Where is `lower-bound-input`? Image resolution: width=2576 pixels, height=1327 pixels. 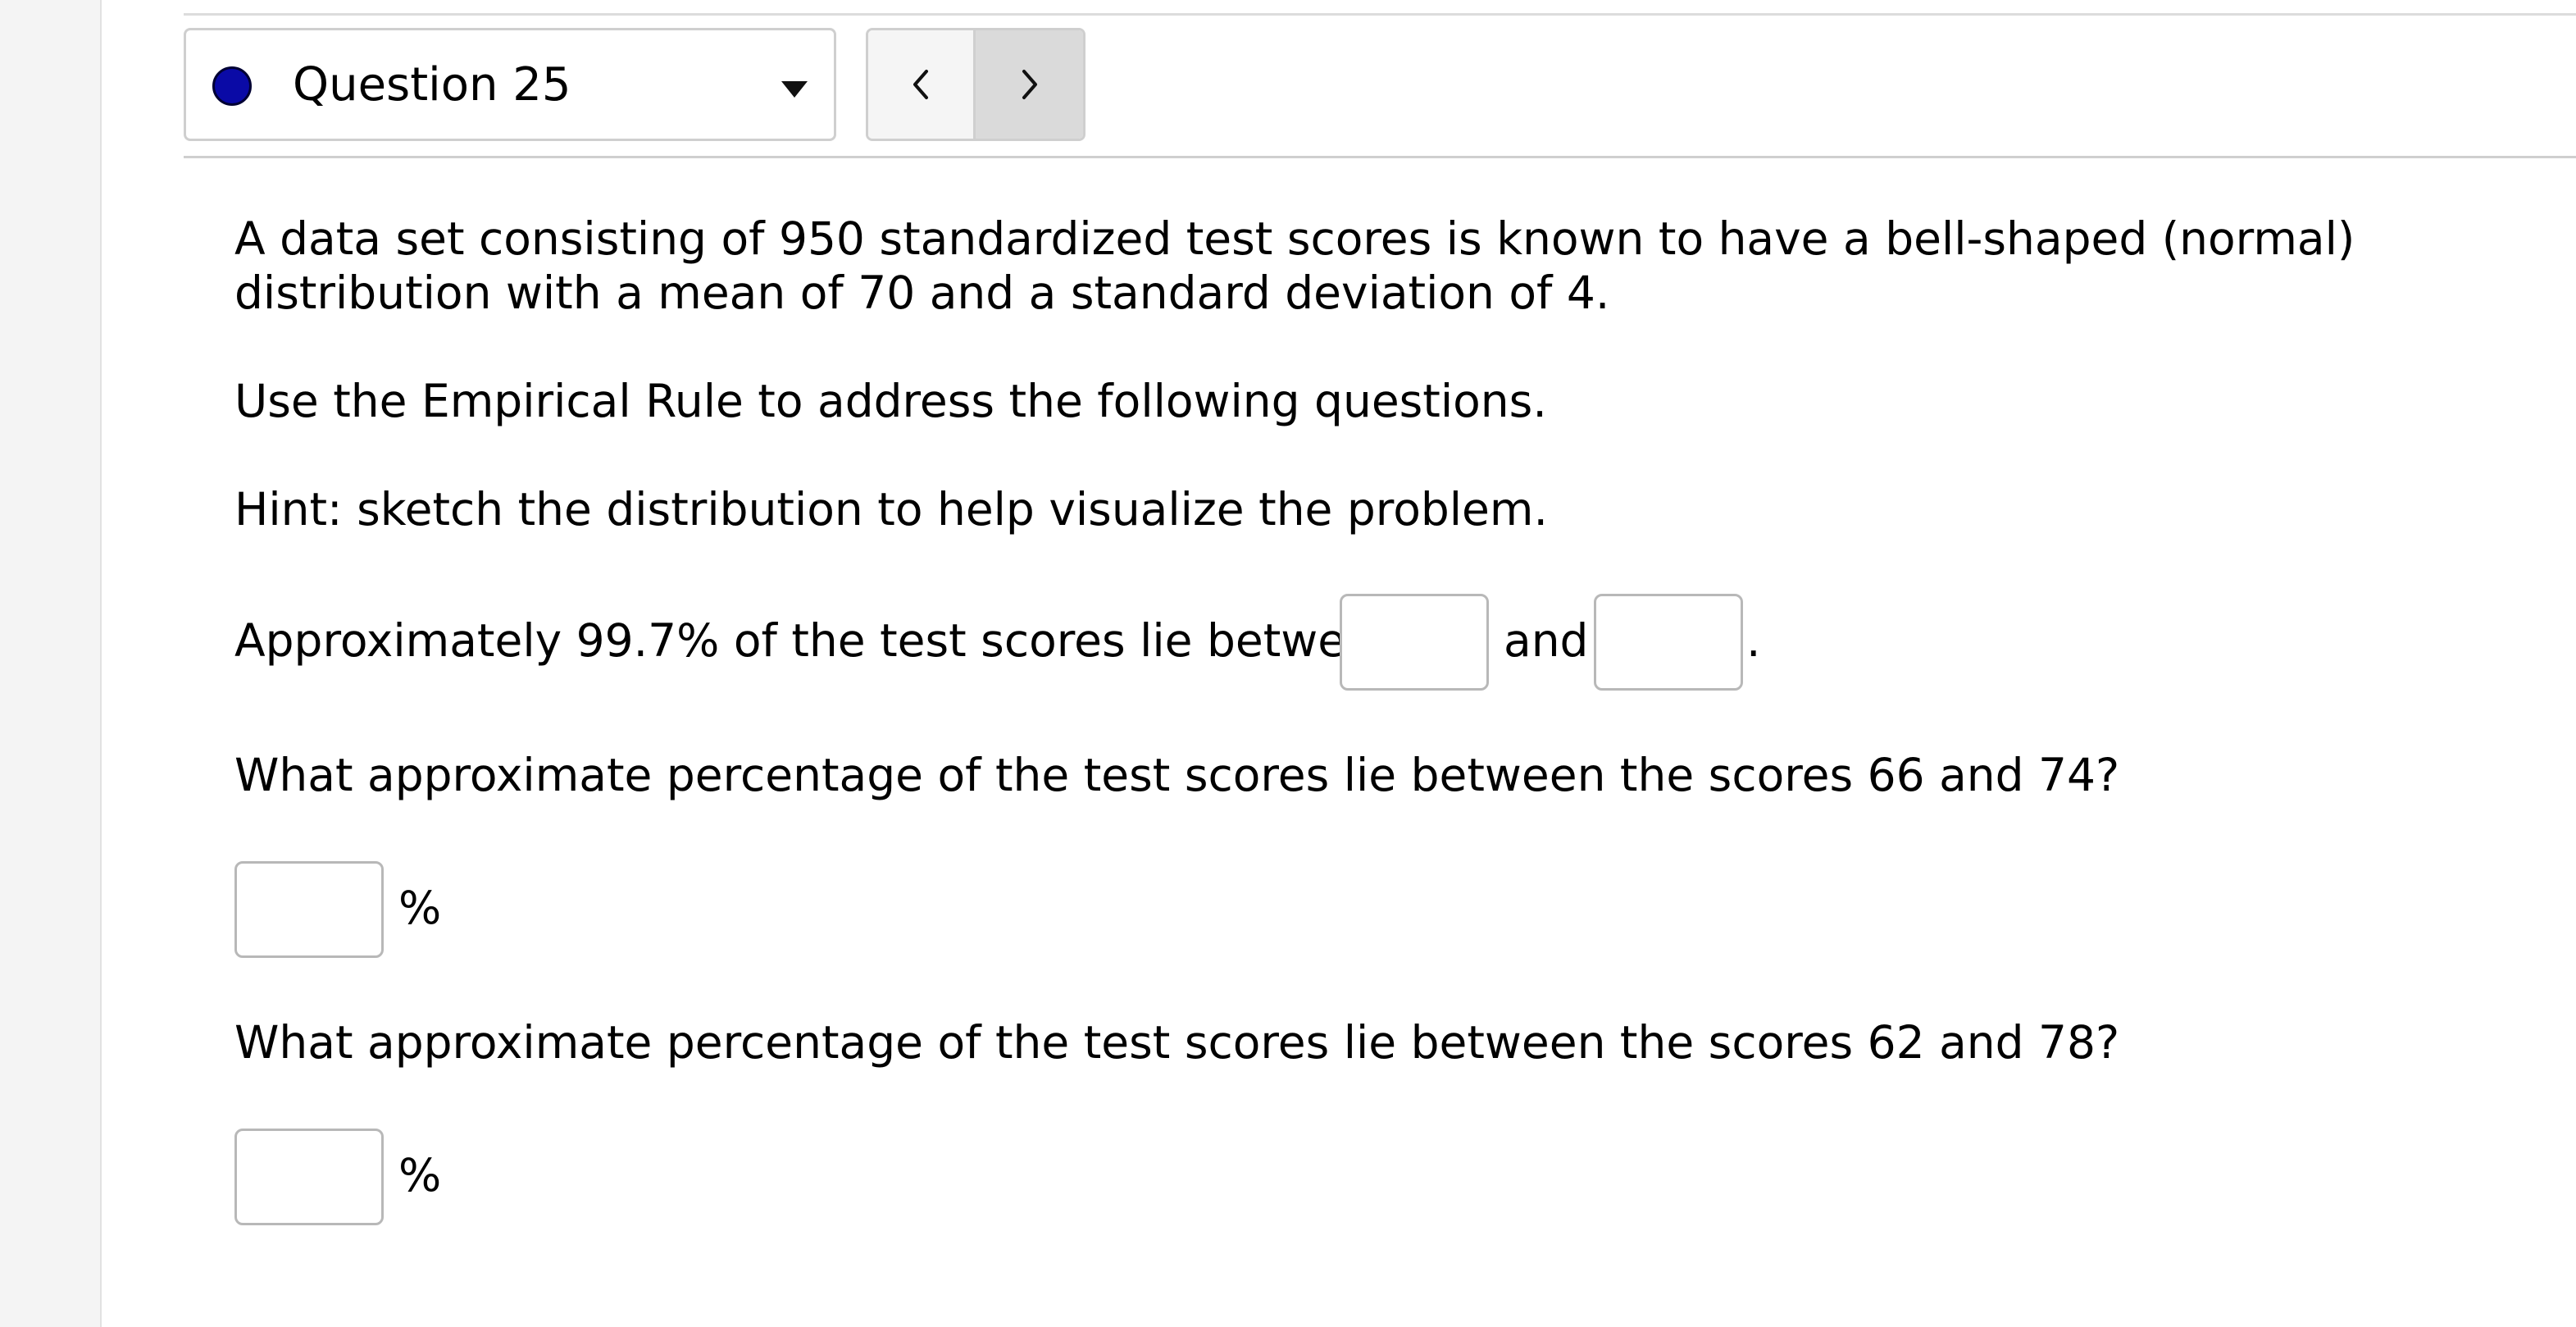
lower-bound-input is located at coordinates (1414, 642).